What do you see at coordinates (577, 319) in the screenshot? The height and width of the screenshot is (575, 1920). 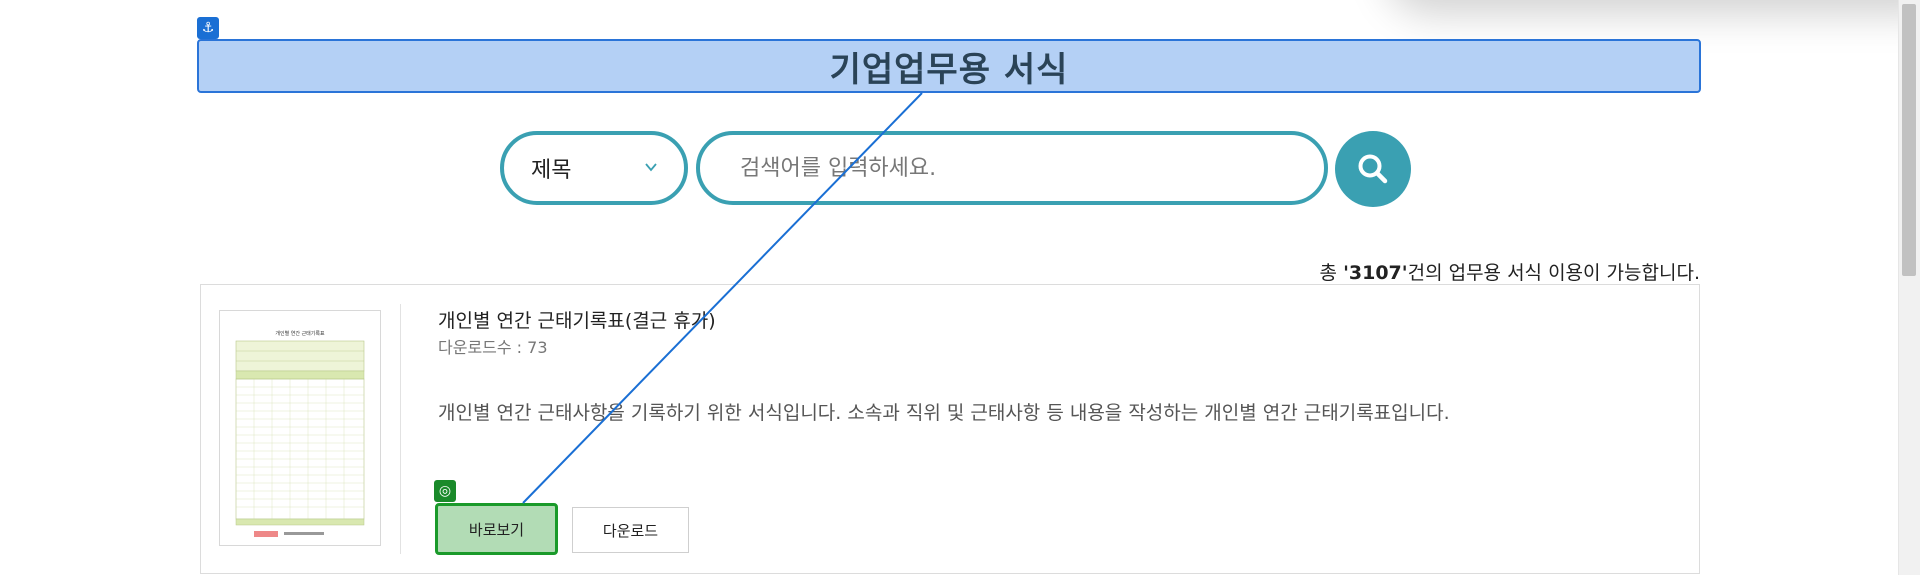 I see `result-title: 개인별 연간 근태기록표(결근 휴가)` at bounding box center [577, 319].